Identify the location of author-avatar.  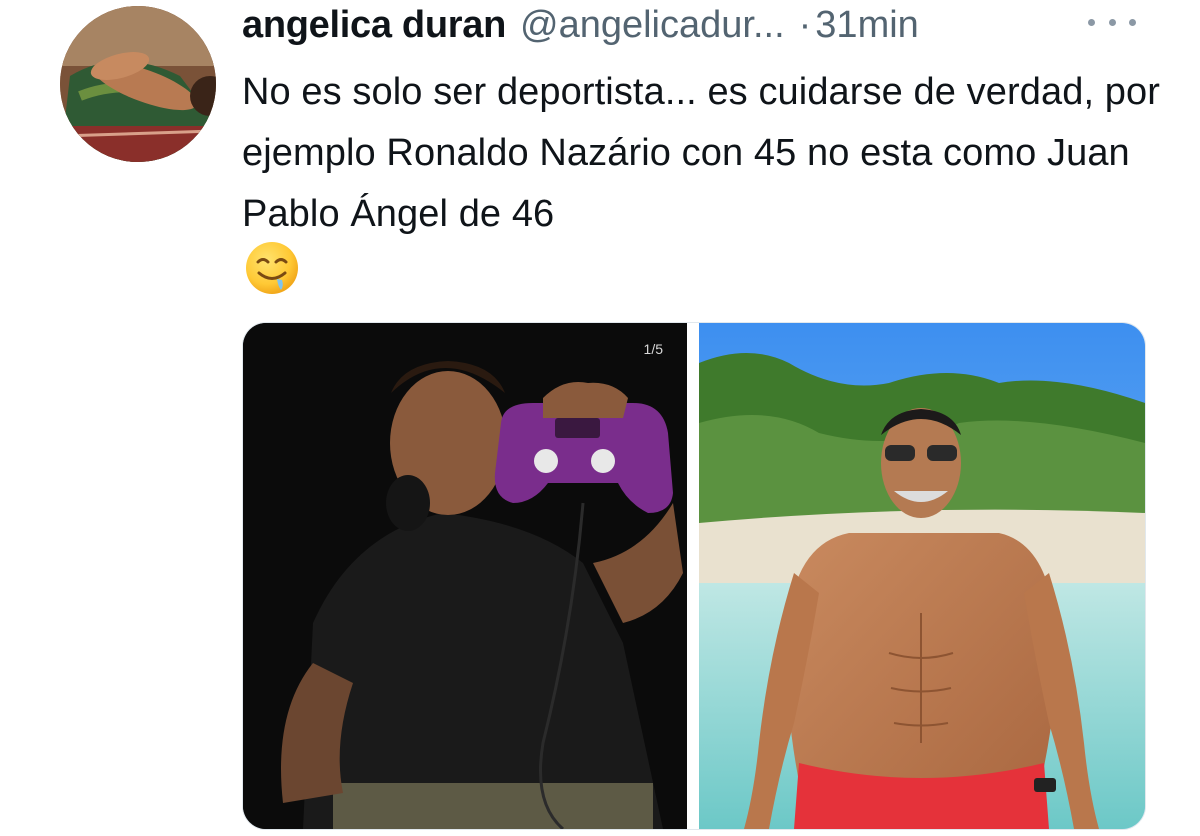
(138, 84).